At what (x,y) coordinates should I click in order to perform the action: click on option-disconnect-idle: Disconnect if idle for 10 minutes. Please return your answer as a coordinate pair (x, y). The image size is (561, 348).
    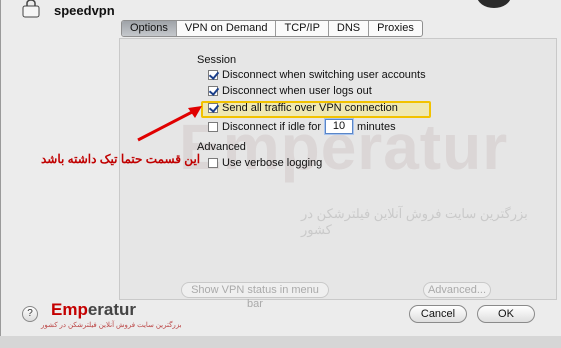
    Looking at the image, I should click on (302, 126).